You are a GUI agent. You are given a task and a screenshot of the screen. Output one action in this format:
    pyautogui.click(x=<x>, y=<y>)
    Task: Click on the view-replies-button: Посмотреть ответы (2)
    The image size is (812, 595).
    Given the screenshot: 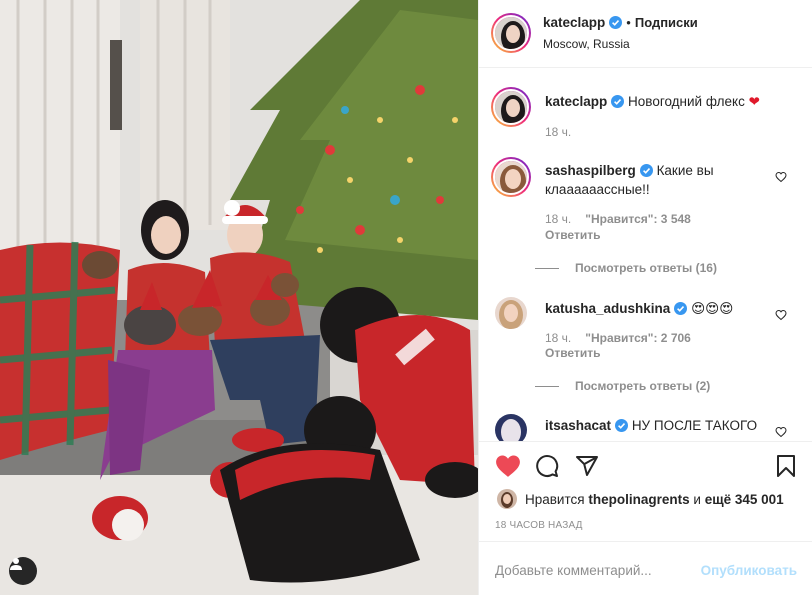 What is the action you would take?
    pyautogui.click(x=622, y=386)
    